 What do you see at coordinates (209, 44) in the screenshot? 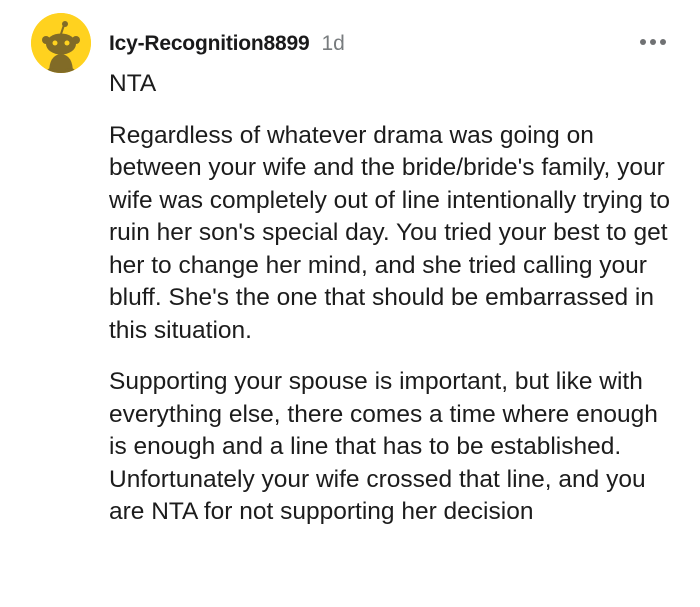
I see `author-username: Icy-Recognition8899` at bounding box center [209, 44].